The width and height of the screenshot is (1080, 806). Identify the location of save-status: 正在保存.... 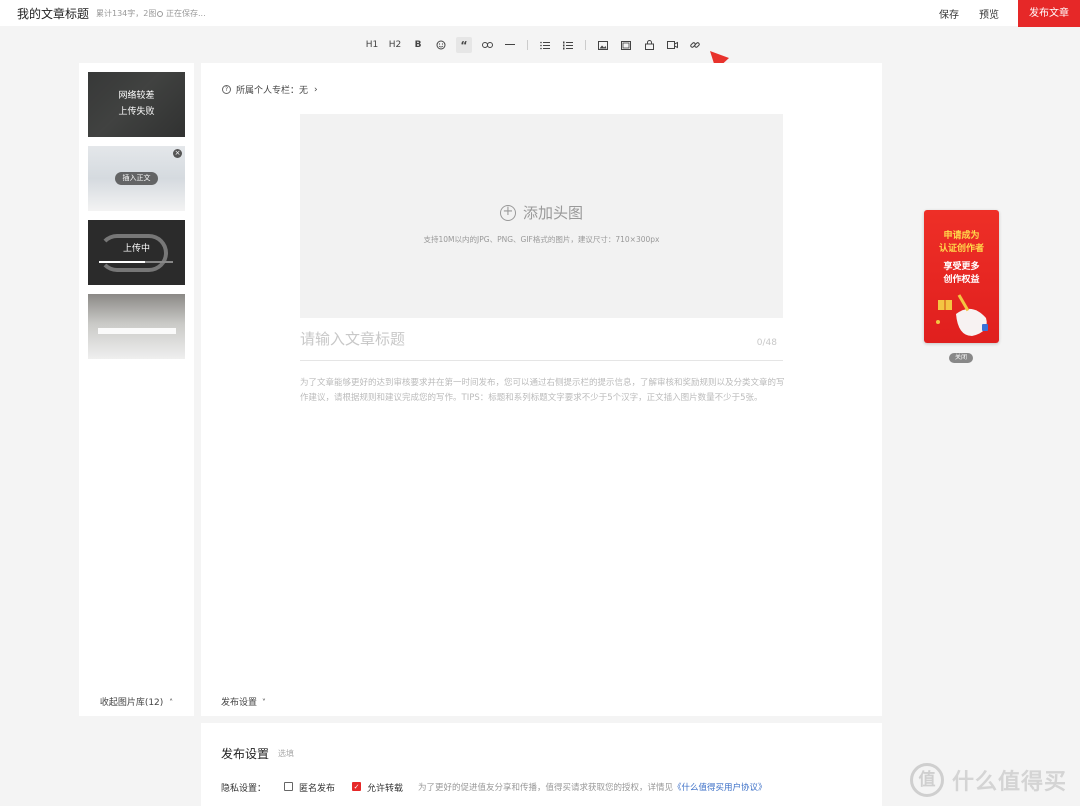
(181, 13).